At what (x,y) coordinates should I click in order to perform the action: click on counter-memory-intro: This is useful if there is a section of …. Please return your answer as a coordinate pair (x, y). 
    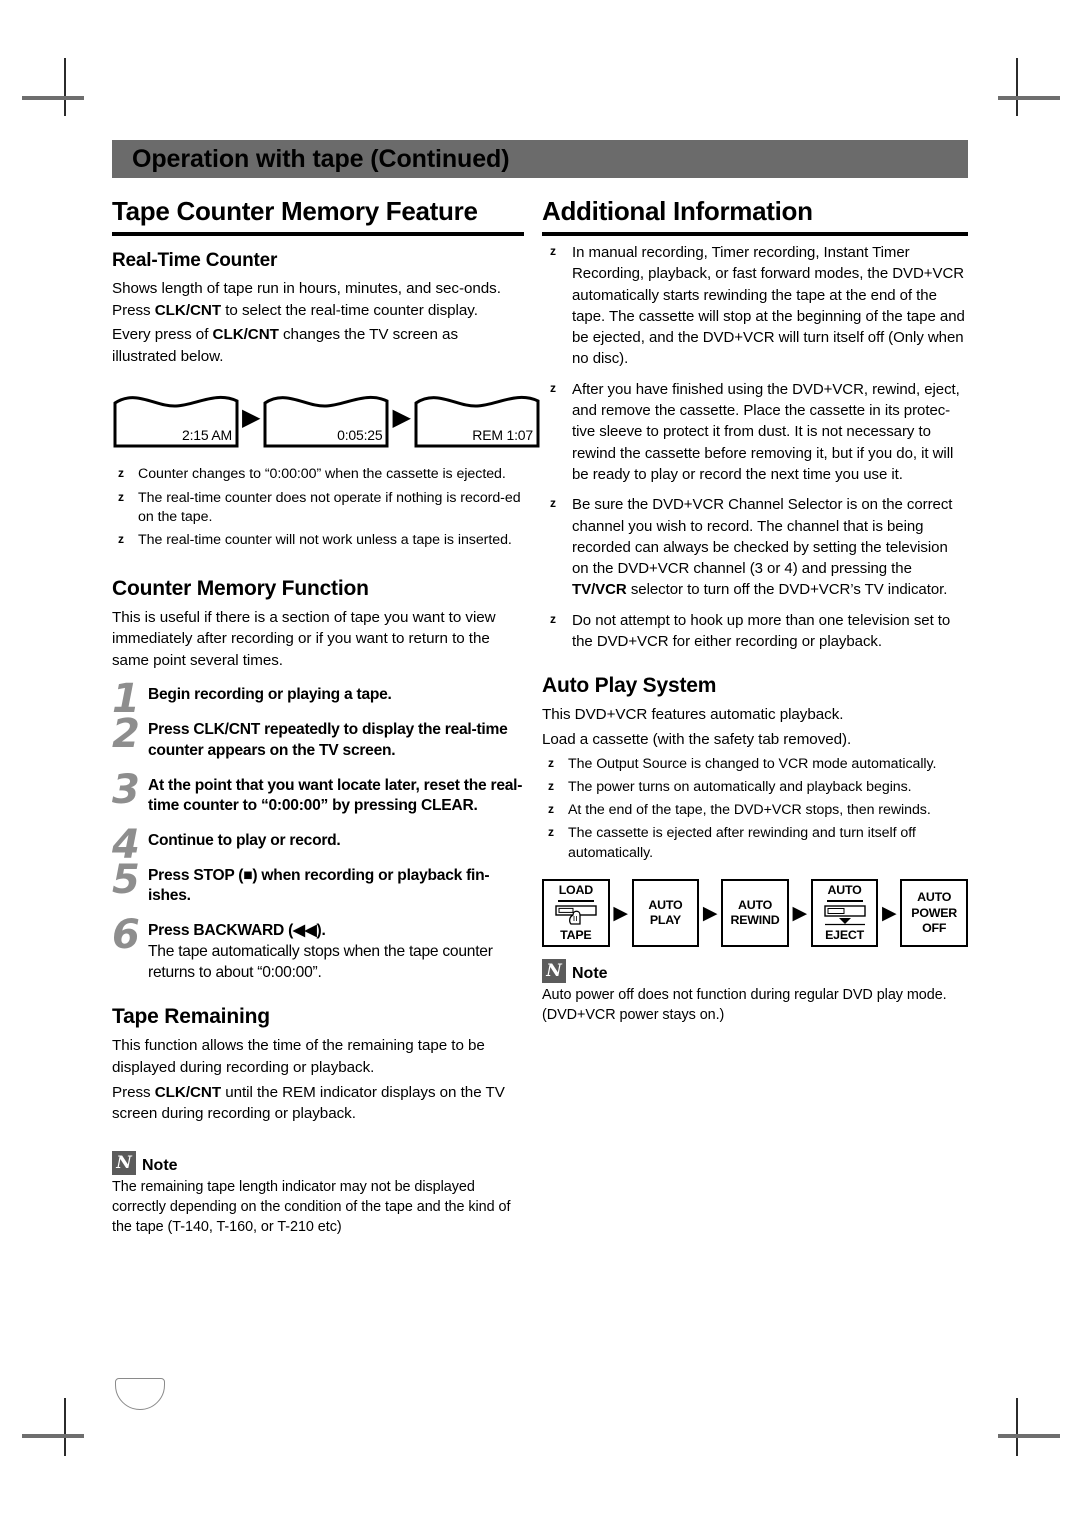
    Looking at the image, I should click on (304, 638).